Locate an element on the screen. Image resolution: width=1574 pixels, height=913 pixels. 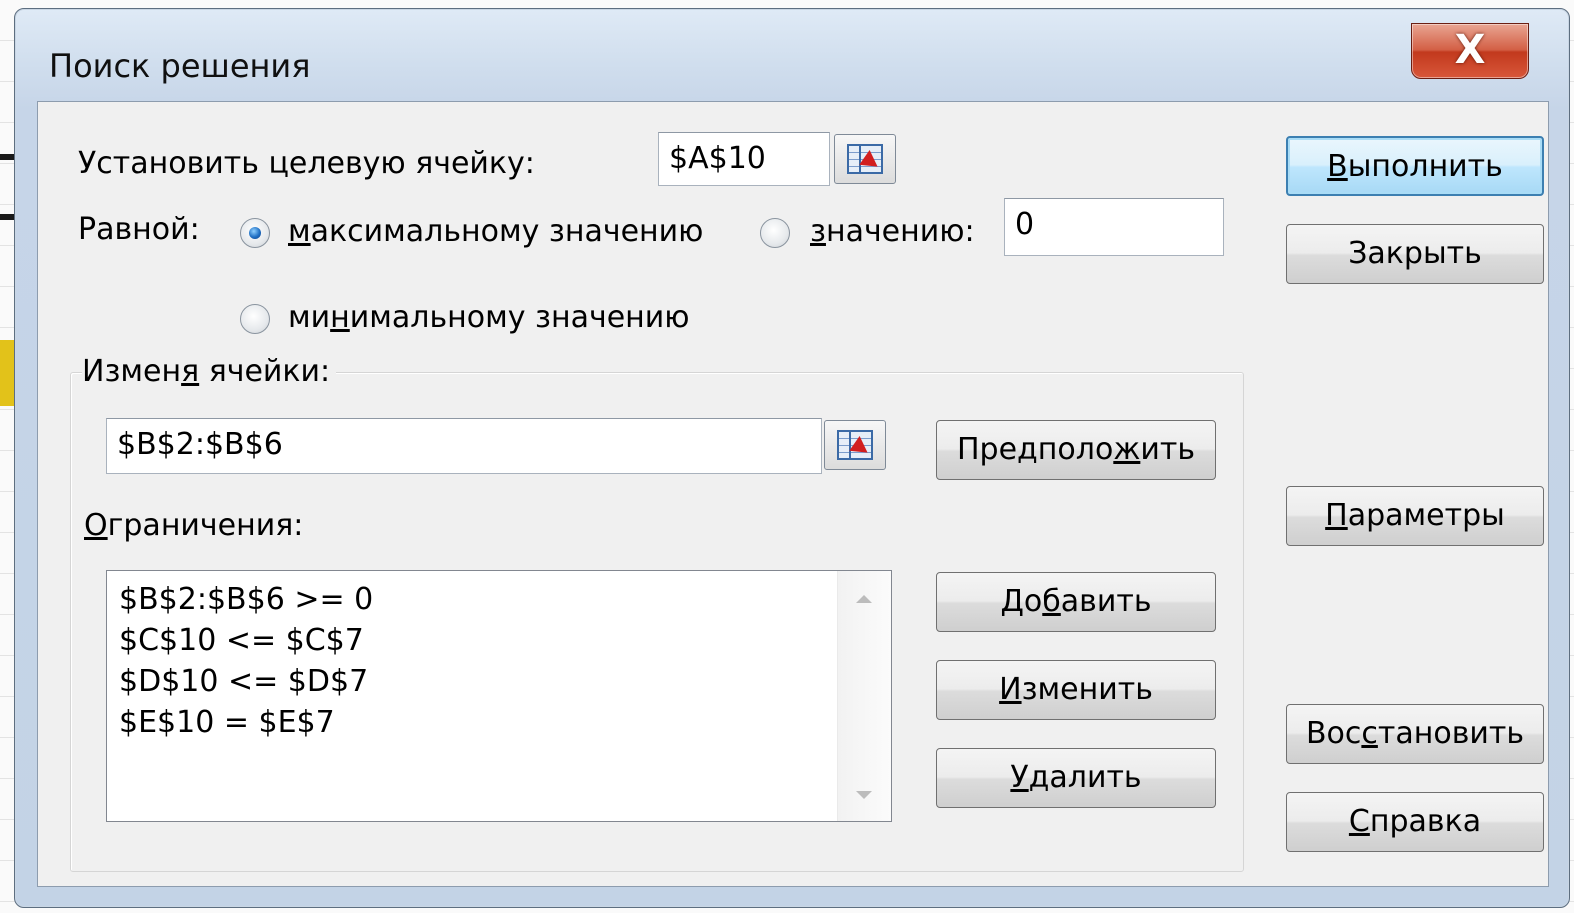
dialog-title: Поиск решения is located at coordinates (180, 66).